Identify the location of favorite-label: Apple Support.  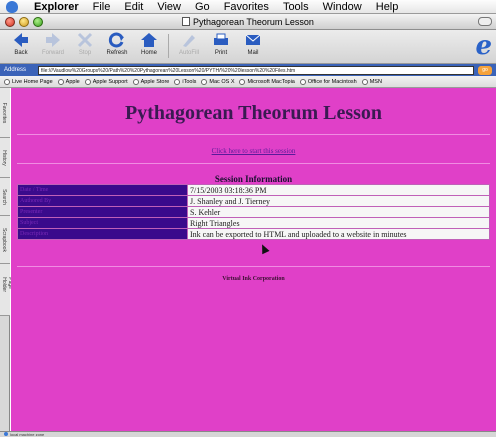
(110, 81).